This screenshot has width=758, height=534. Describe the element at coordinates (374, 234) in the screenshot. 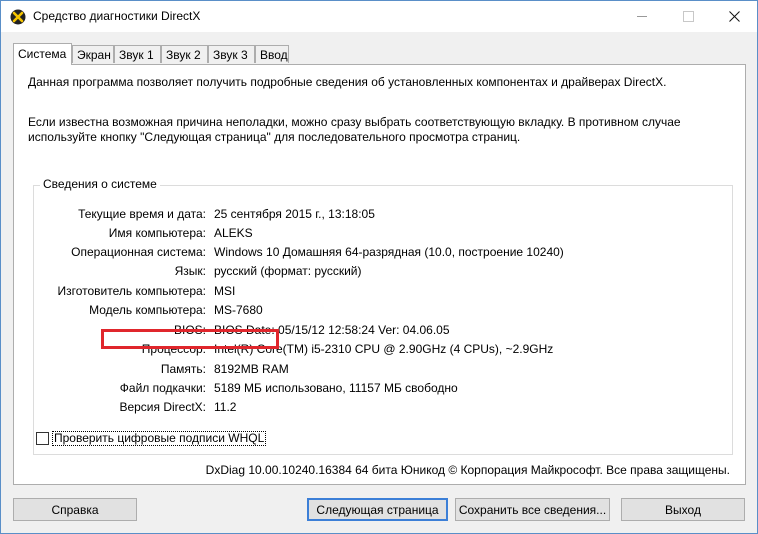

I see `info-row-computer-name: Имя компьютера: ALEKS` at that location.